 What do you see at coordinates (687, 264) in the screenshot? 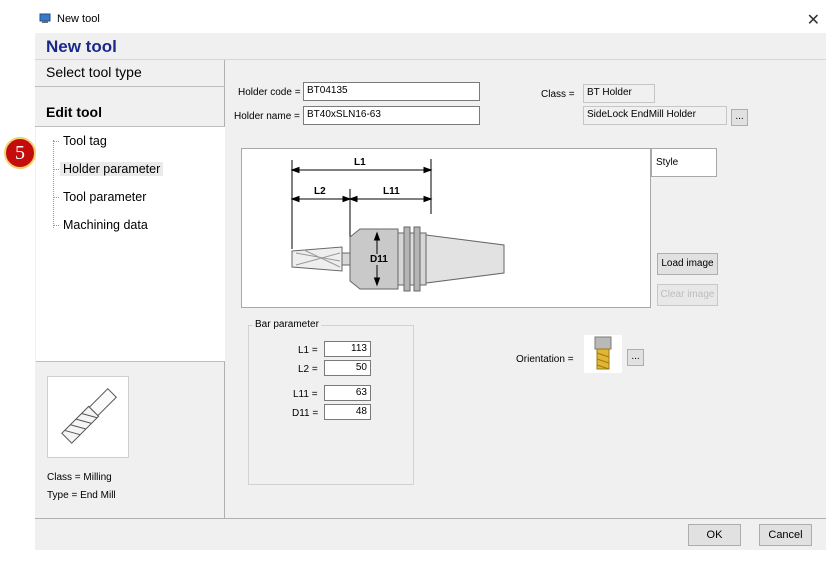
I see `load-image-button: Load image` at bounding box center [687, 264].